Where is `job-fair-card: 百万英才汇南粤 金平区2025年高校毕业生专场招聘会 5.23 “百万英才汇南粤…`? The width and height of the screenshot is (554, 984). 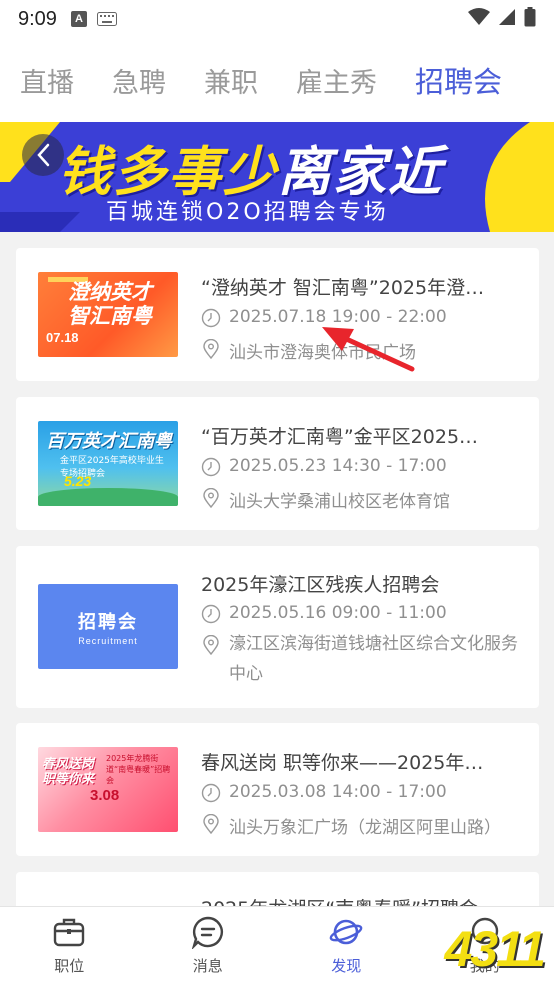 job-fair-card: 百万英才汇南粤 金平区2025年高校毕业生专场招聘会 5.23 “百万英才汇南粤… is located at coordinates (277, 463).